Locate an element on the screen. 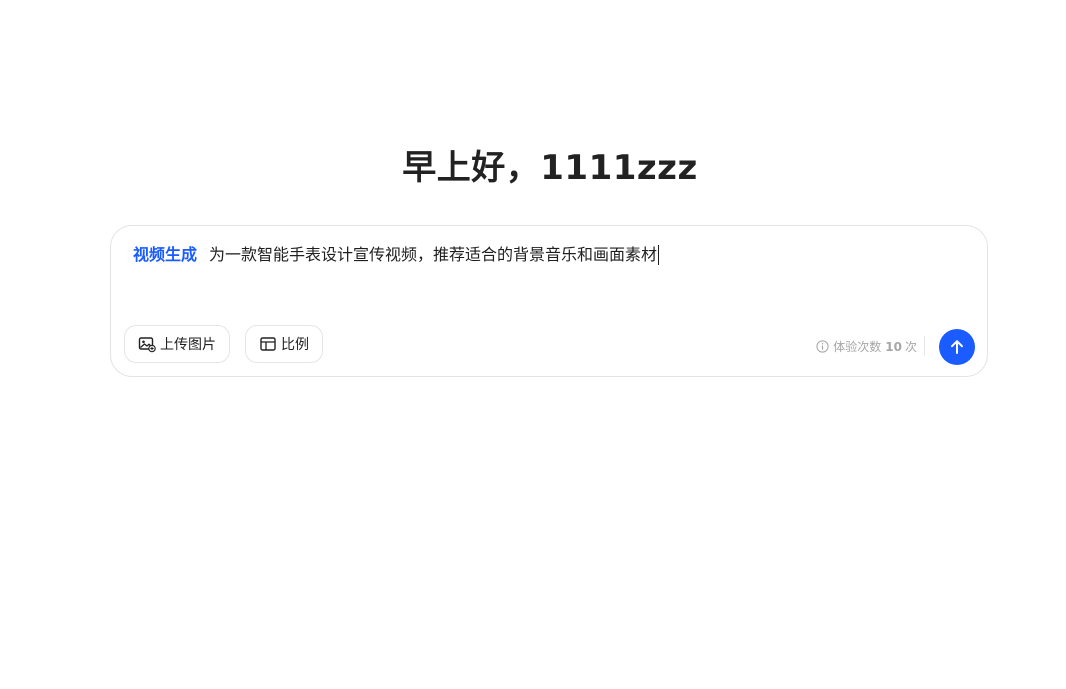 This screenshot has width=1066, height=689. arrow-up-icon is located at coordinates (957, 347).